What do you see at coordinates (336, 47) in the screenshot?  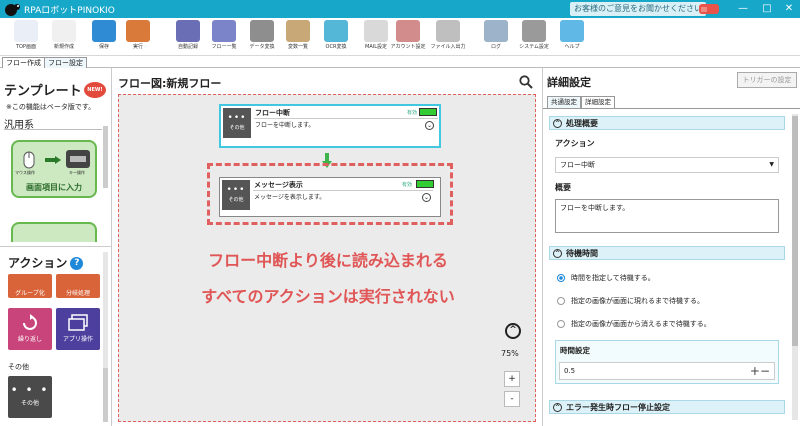 I see `toolbar-label: OCR変換` at bounding box center [336, 47].